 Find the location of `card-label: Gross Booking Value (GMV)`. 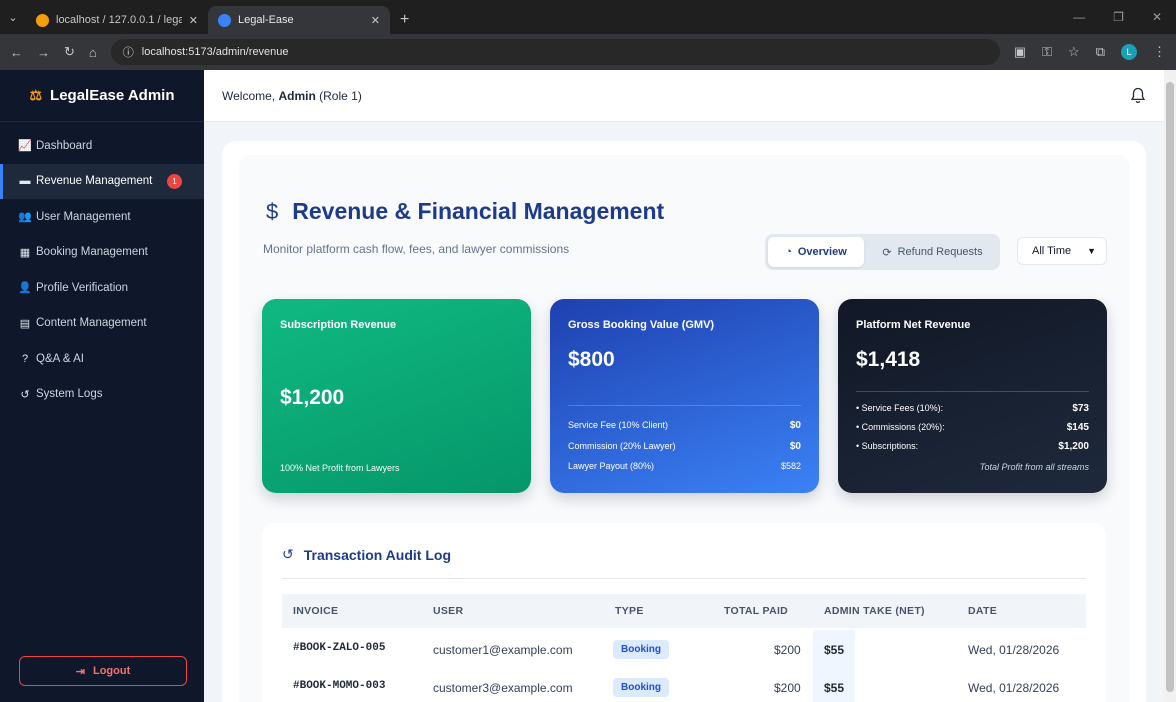

card-label: Gross Booking Value (GMV) is located at coordinates (641, 325).